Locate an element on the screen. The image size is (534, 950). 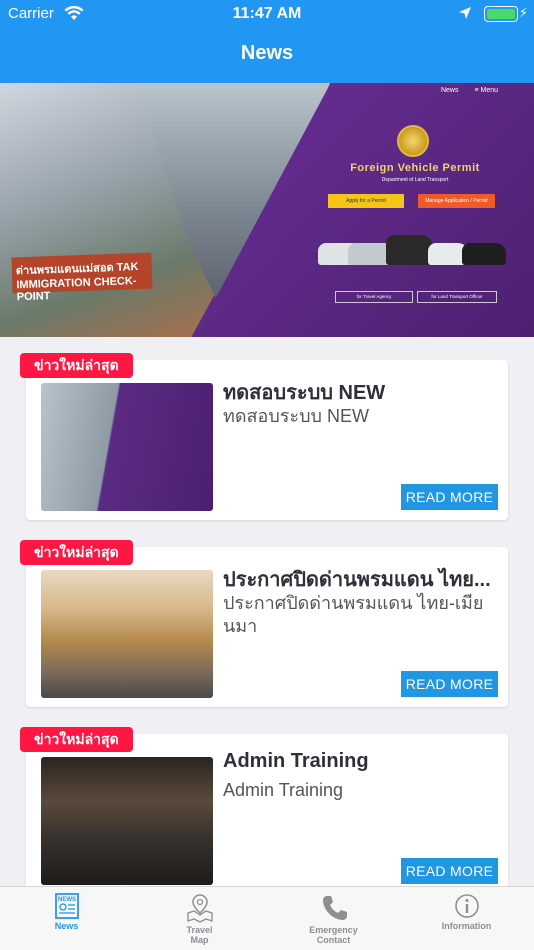
svg-text: NEWS is located at coordinates (67, 900).